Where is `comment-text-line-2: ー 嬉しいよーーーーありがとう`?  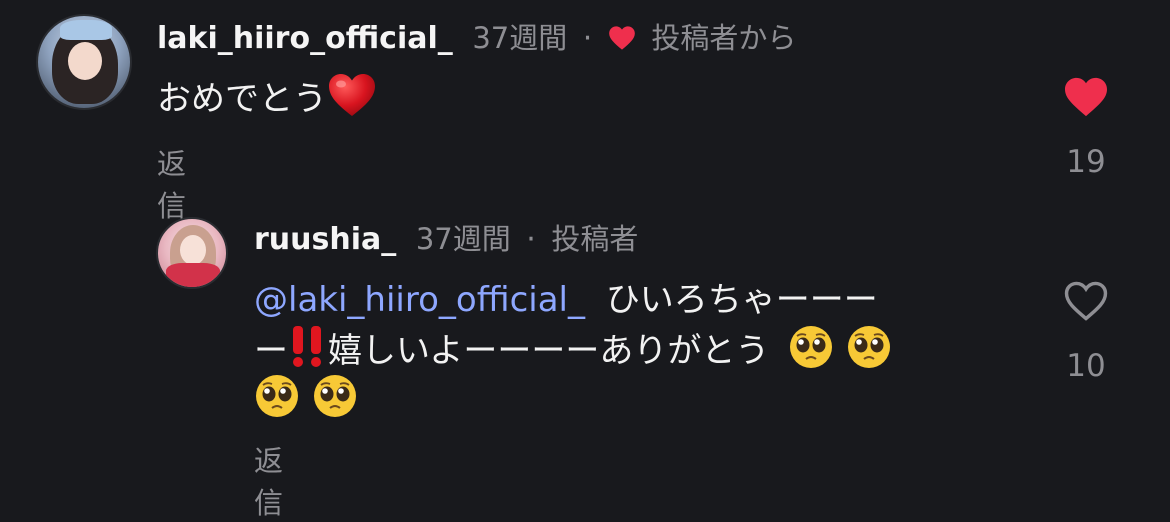 comment-text-line-2: ー 嬉しいよーーーーありがとう is located at coordinates (579, 349).